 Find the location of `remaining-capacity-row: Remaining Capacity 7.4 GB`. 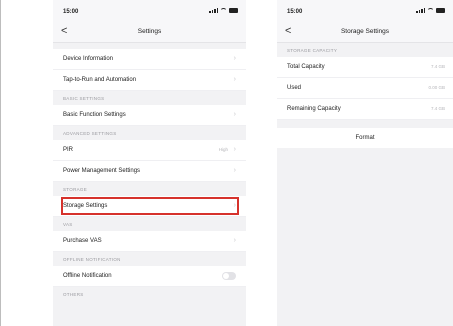

remaining-capacity-row: Remaining Capacity 7.4 GB is located at coordinates (365, 109).